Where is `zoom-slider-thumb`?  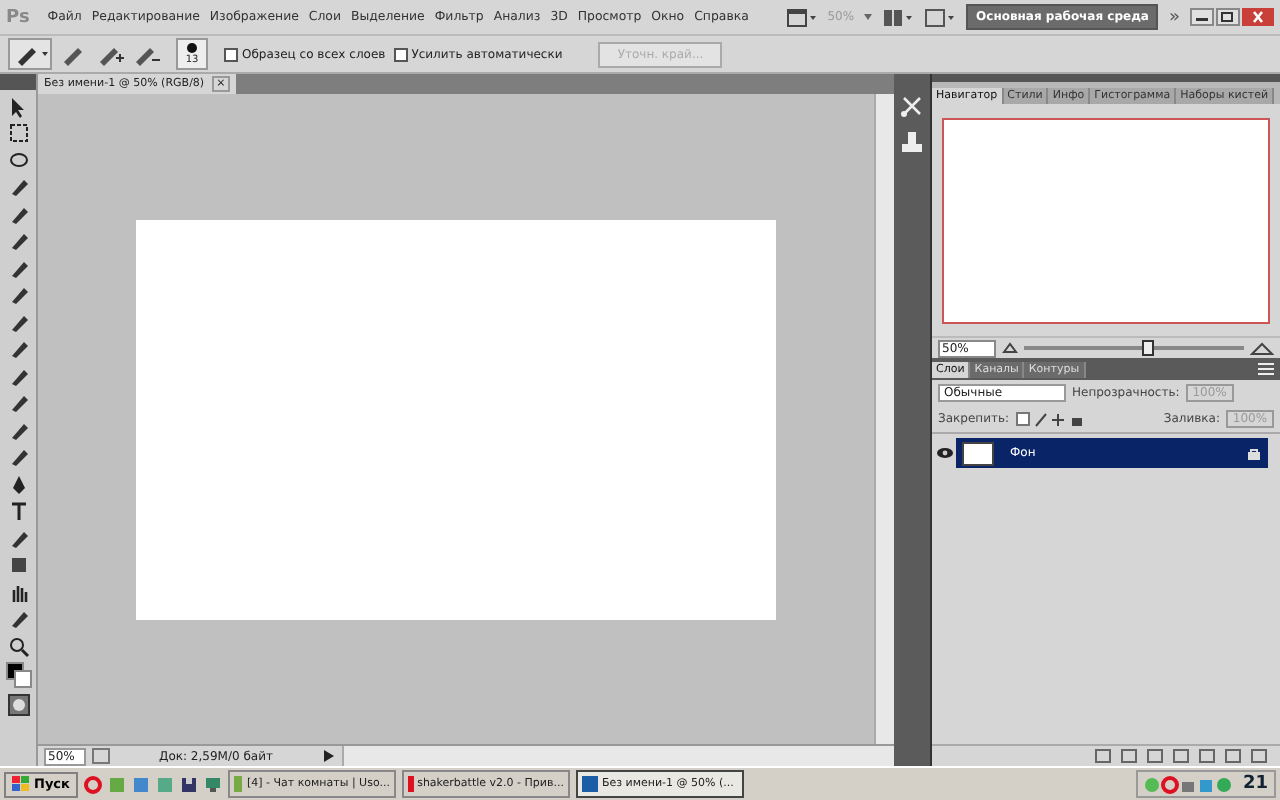 zoom-slider-thumb is located at coordinates (1147, 348).